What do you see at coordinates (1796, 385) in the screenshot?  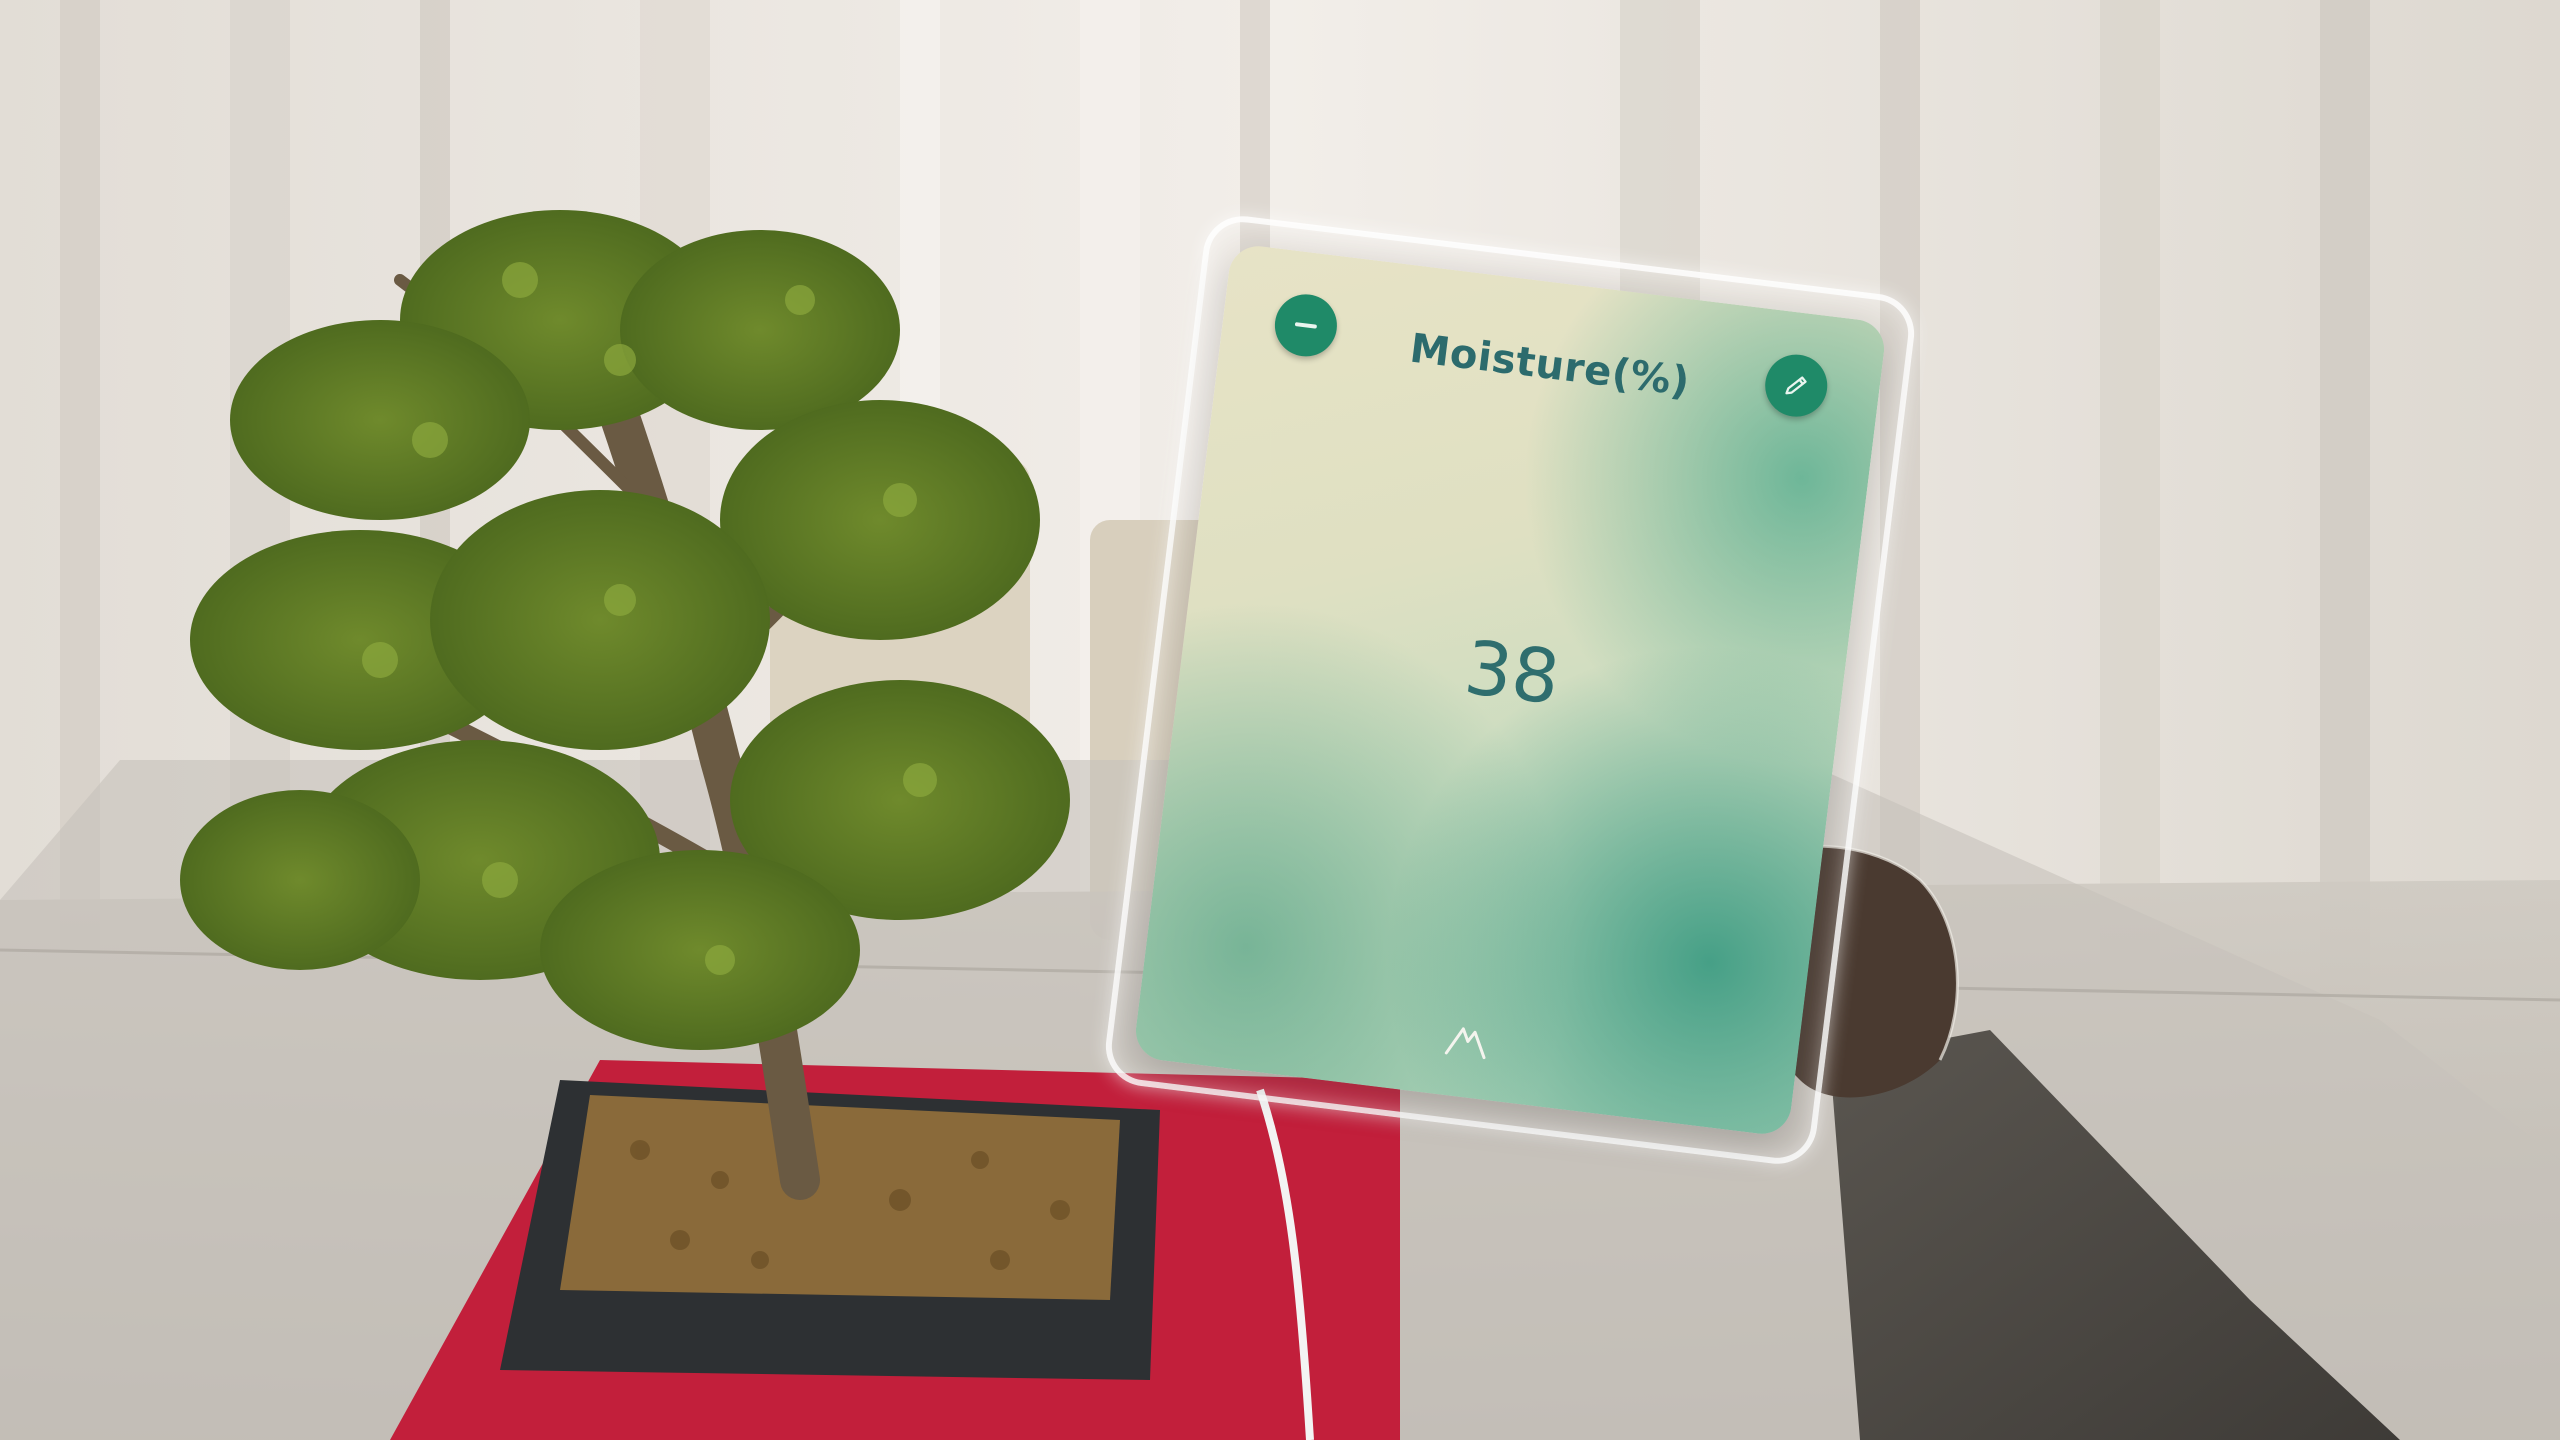 I see `pencil-icon` at bounding box center [1796, 385].